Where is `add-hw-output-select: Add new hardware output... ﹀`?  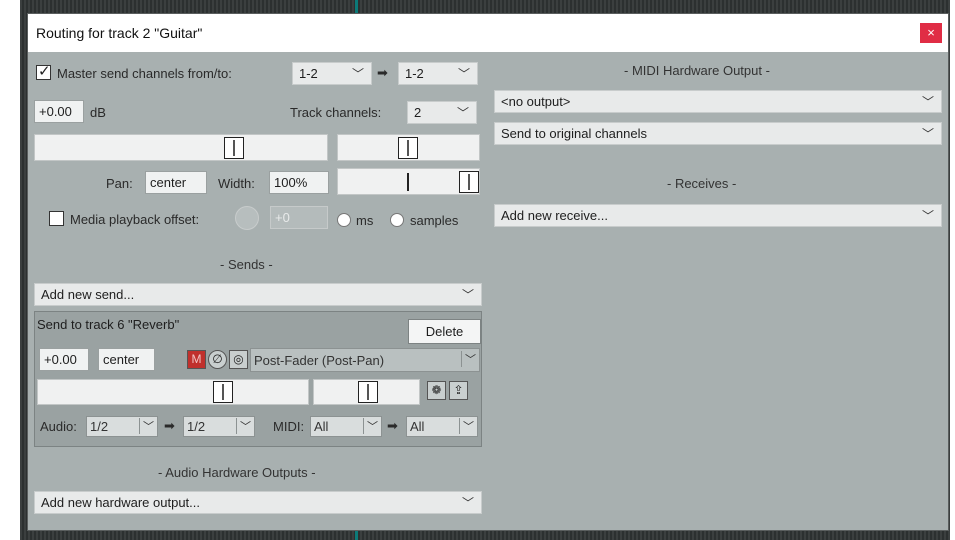
add-hw-output-select: Add new hardware output... ﹀ is located at coordinates (258, 502).